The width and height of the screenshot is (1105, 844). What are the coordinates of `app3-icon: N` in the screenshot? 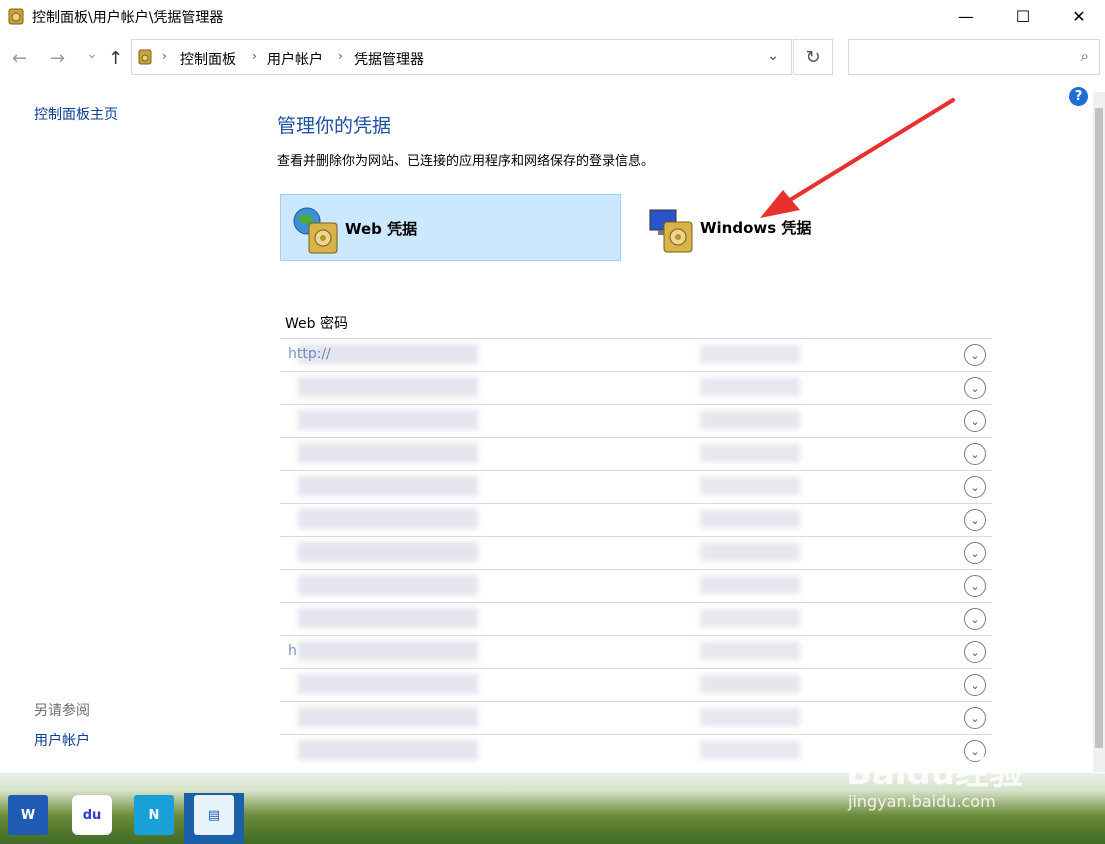 It's located at (154, 815).